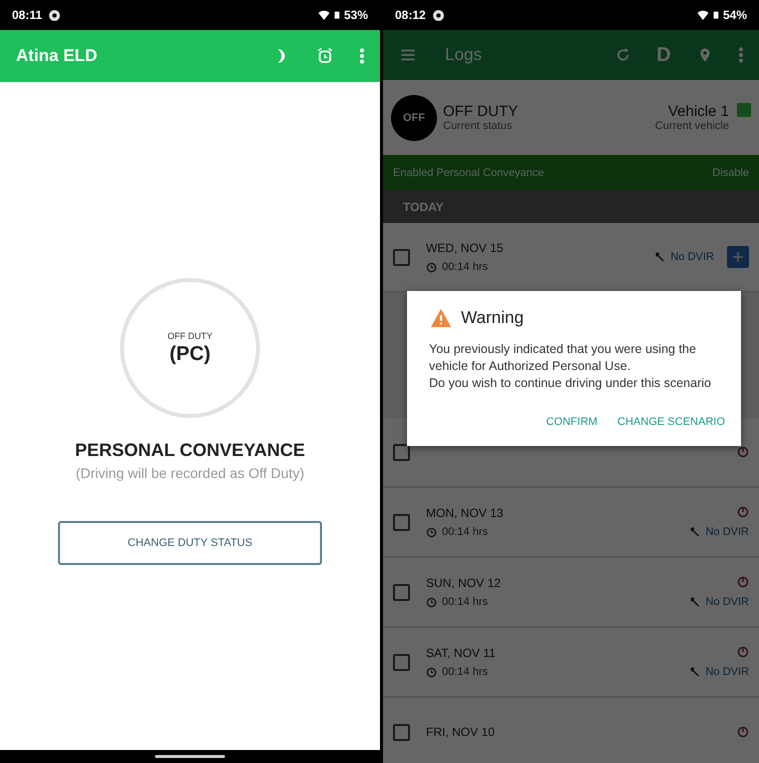 The height and width of the screenshot is (763, 759). Describe the element at coordinates (423, 207) in the screenshot. I see `section-title: TODAY` at that location.